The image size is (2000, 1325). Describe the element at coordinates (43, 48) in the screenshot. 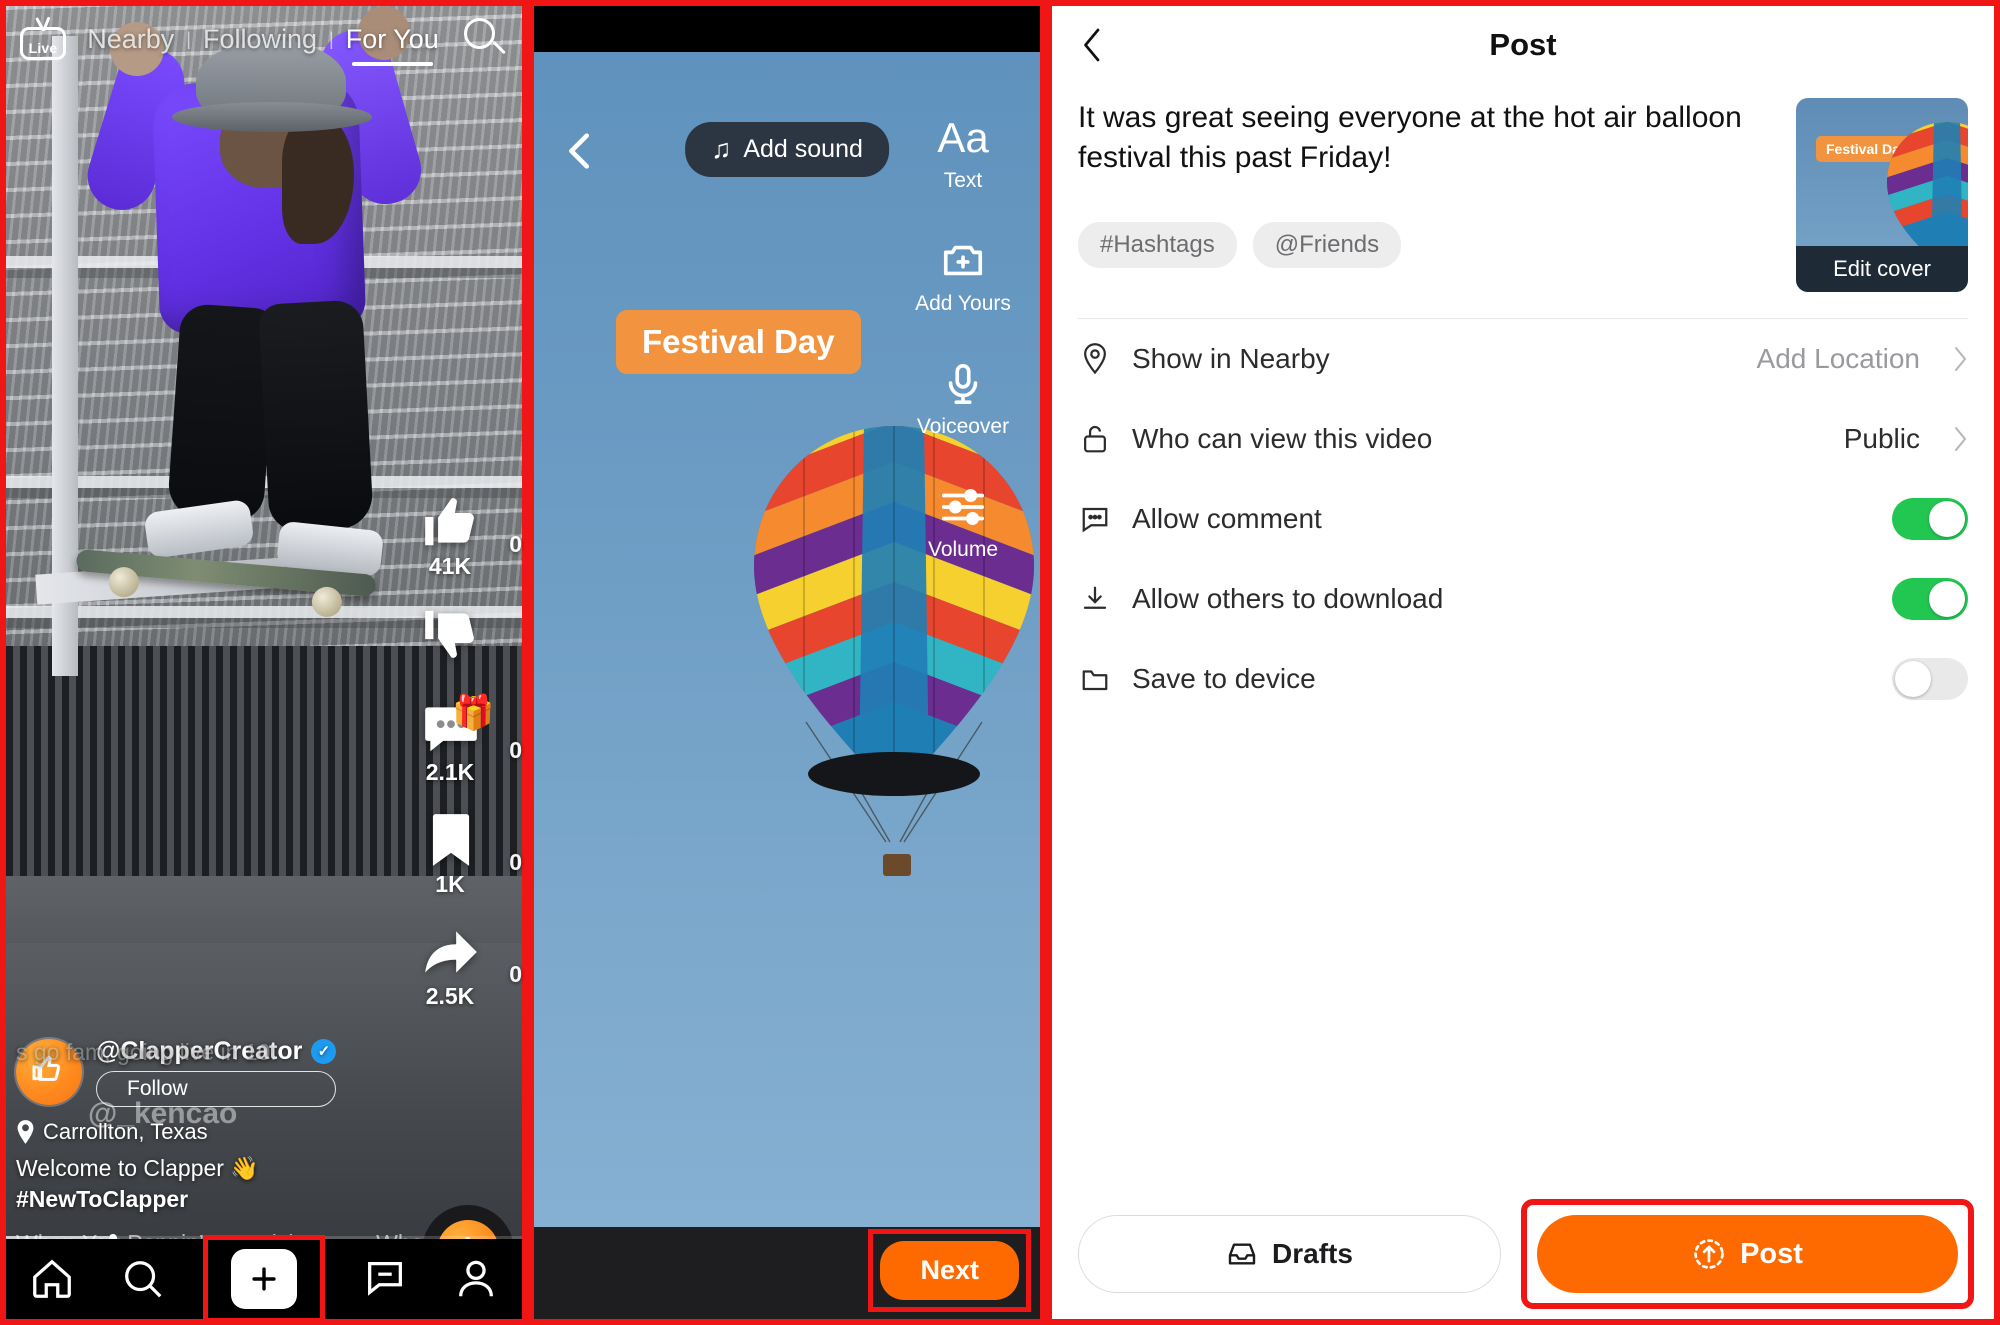

I see `live-label: Live` at that location.